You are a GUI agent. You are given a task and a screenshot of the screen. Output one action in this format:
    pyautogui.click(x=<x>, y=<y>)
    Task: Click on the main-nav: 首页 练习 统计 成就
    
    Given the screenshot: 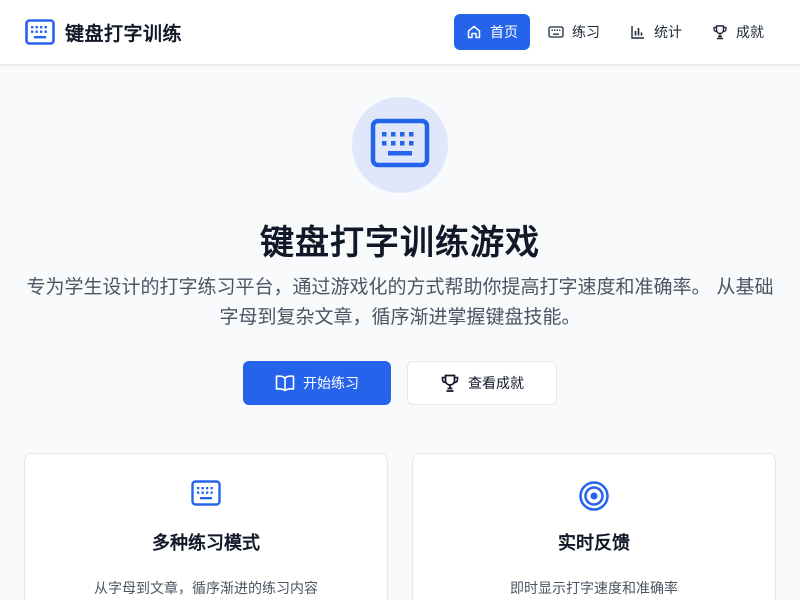 What is the action you would take?
    pyautogui.click(x=612, y=32)
    